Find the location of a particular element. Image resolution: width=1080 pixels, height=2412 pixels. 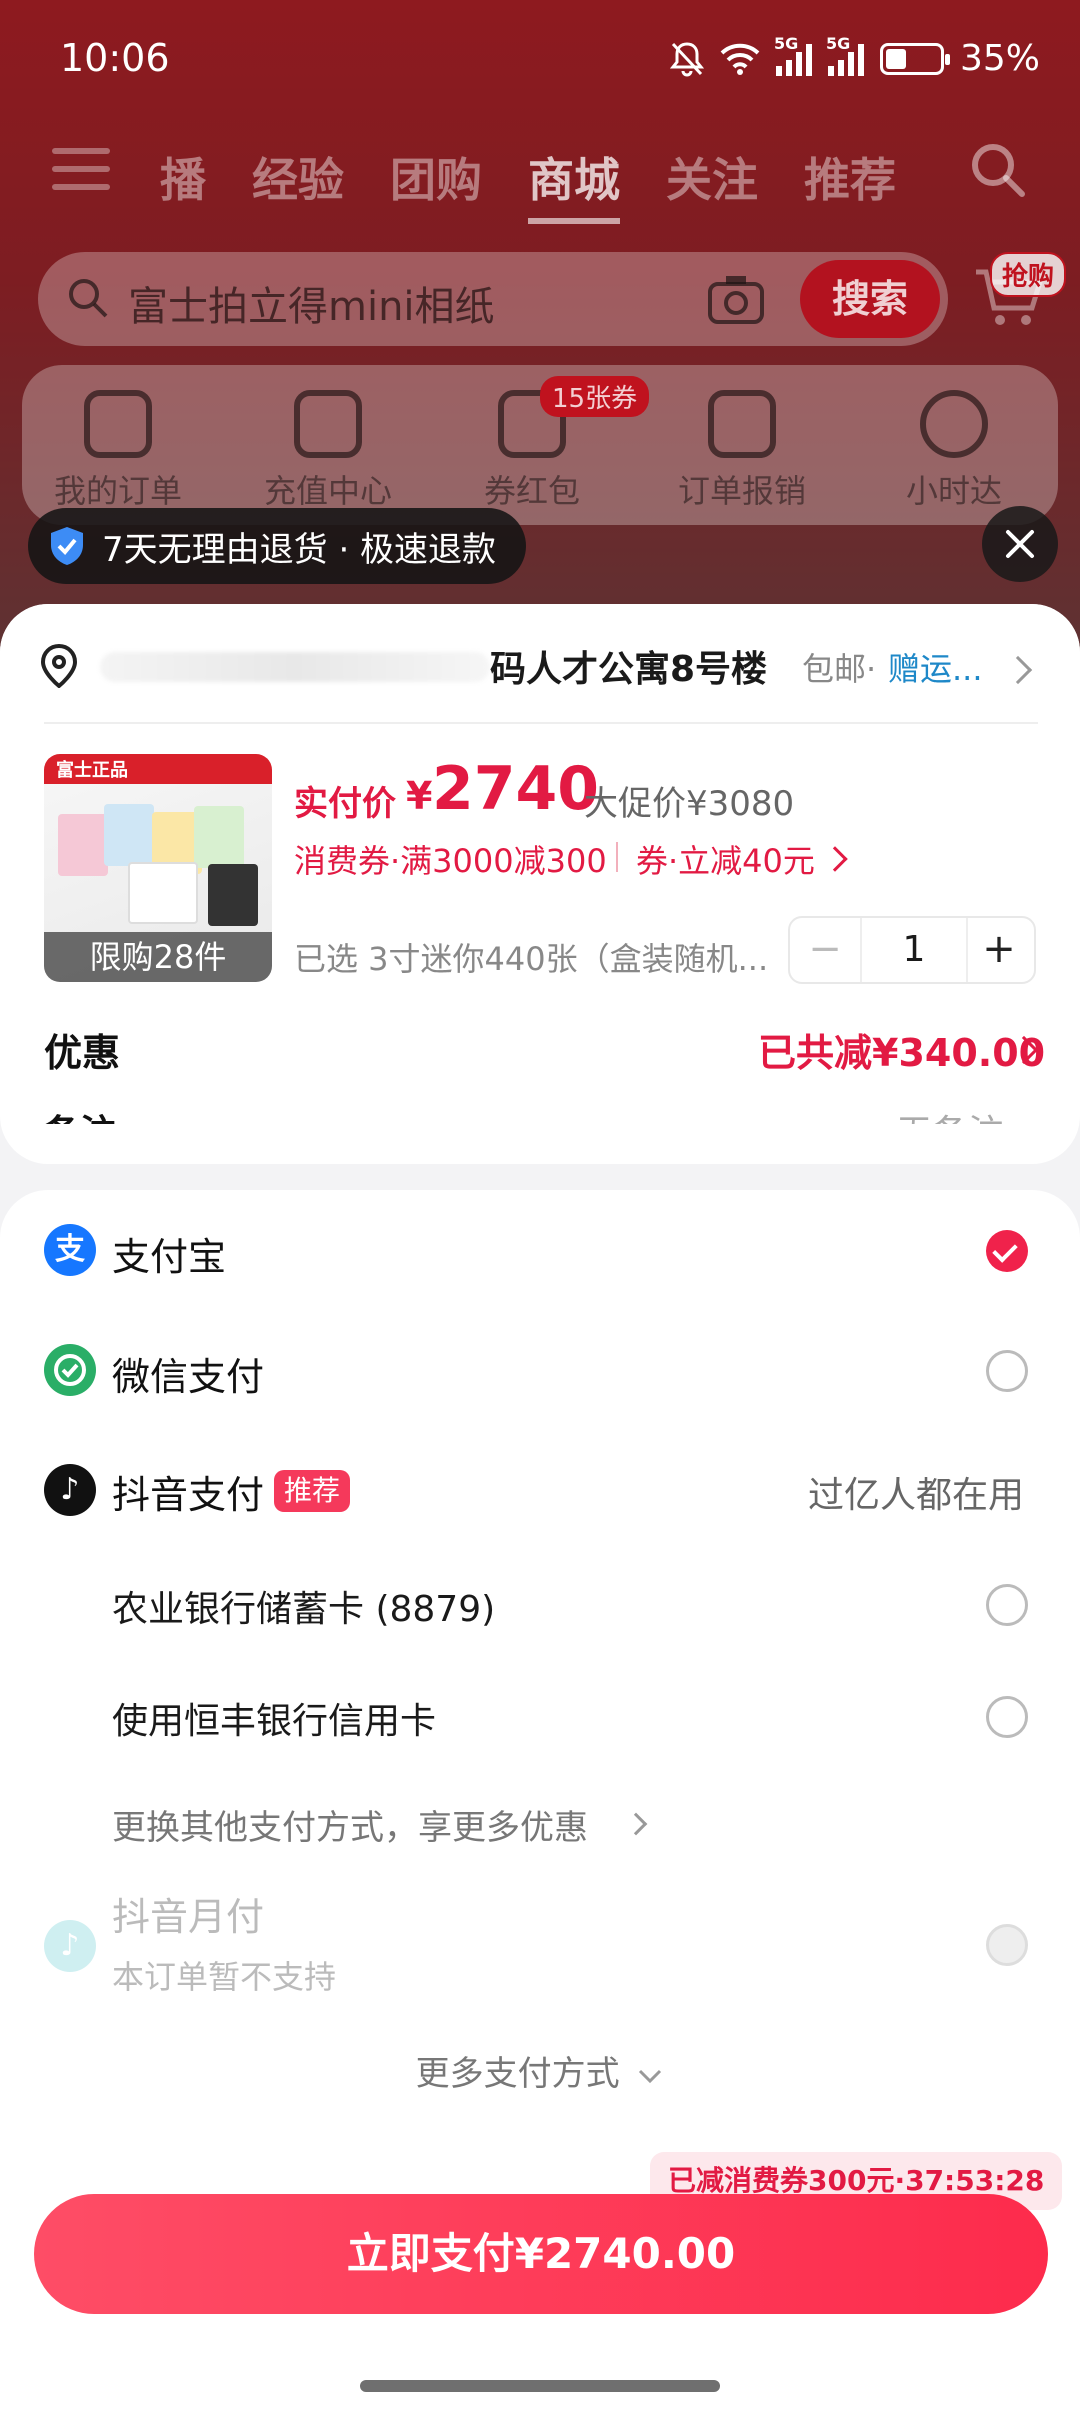

close-button is located at coordinates (1020, 544).